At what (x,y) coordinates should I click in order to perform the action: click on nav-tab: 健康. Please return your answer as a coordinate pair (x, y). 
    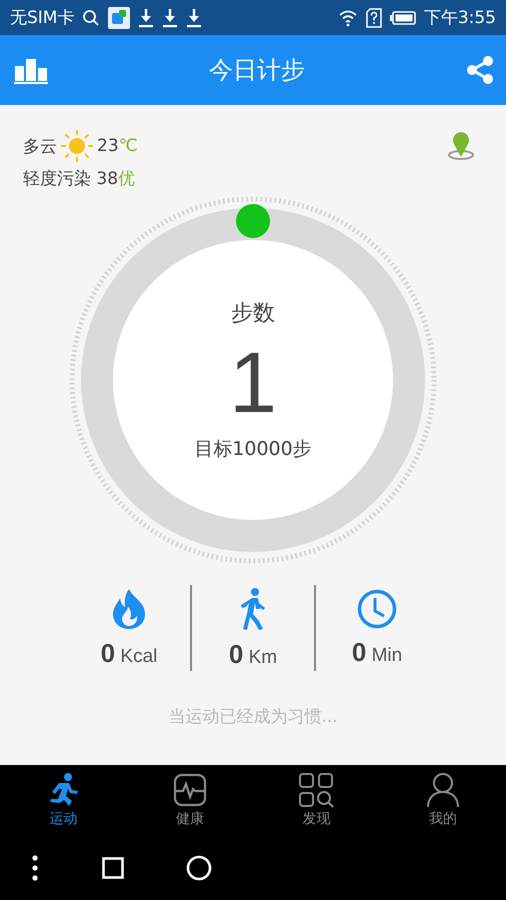
    Looking at the image, I should click on (189, 800).